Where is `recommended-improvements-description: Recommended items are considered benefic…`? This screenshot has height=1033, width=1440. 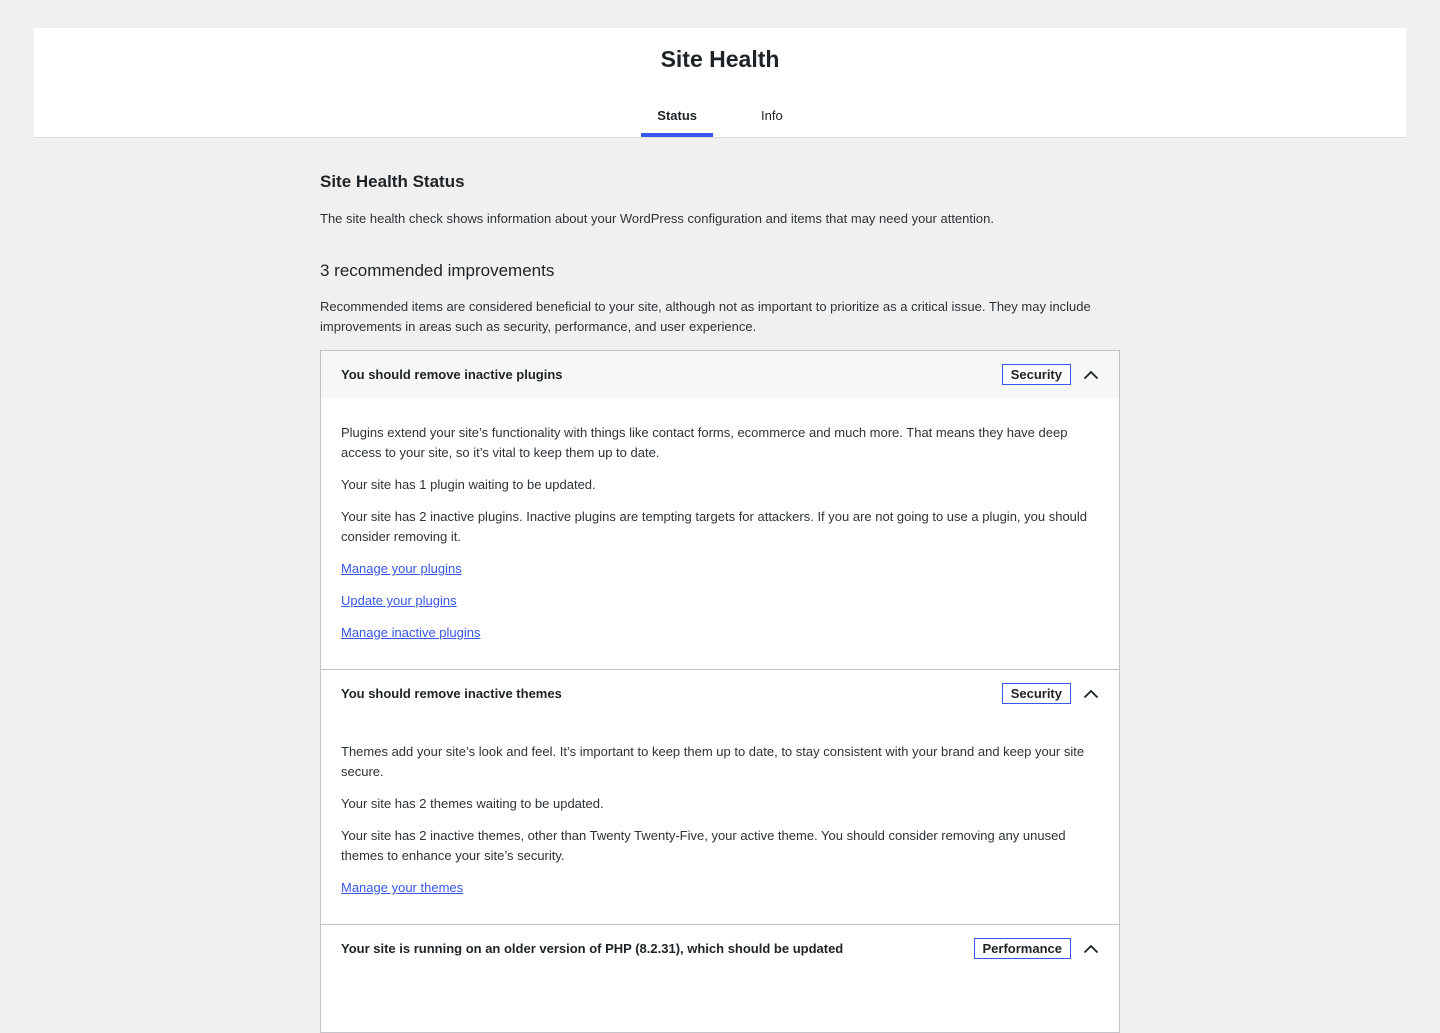
recommended-improvements-description: Recommended items are considered benefic… is located at coordinates (705, 316).